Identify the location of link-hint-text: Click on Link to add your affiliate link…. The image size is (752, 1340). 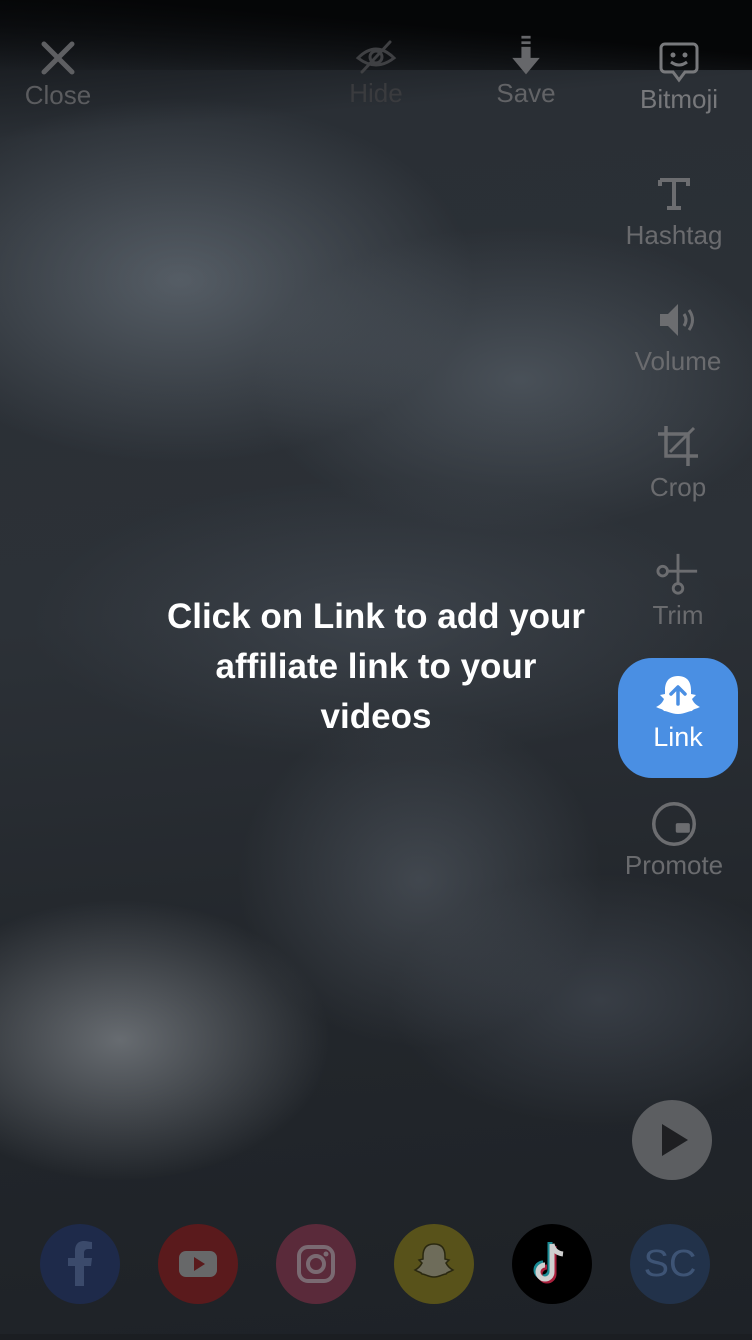
(376, 667).